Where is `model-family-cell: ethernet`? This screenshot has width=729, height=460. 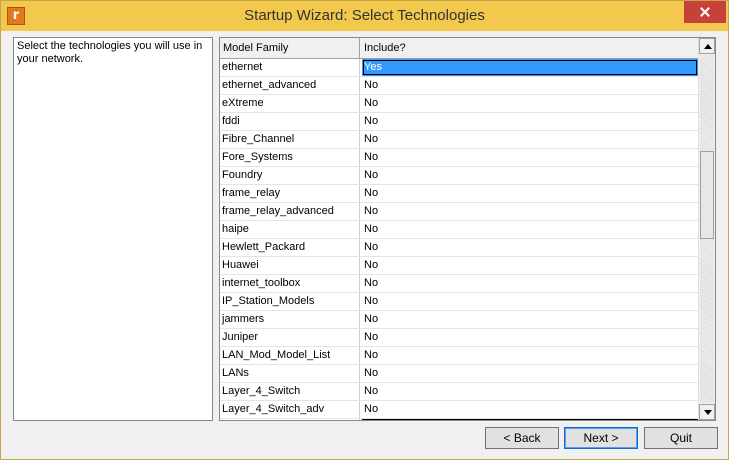 model-family-cell: ethernet is located at coordinates (290, 67).